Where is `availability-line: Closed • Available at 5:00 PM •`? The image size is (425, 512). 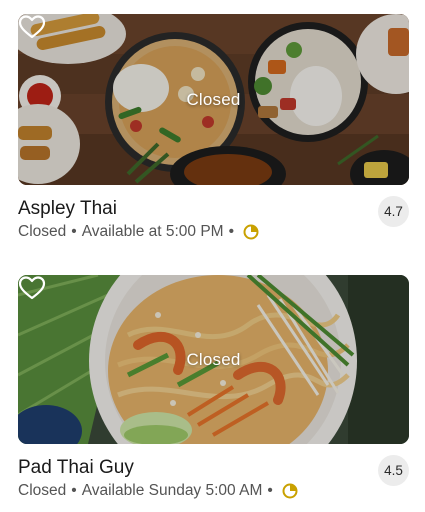
availability-line: Closed • Available at 5:00 PM • is located at coordinates (138, 232).